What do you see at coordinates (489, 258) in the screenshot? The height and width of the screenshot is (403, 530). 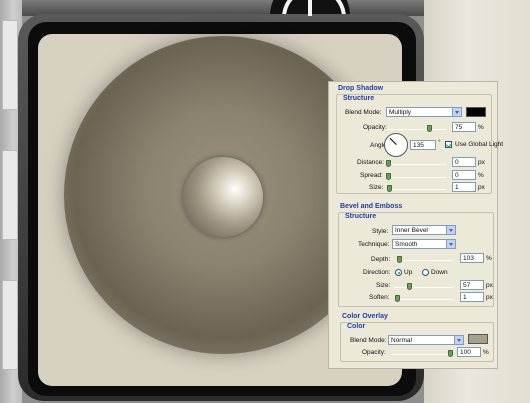 I see `depth-unit: %` at bounding box center [489, 258].